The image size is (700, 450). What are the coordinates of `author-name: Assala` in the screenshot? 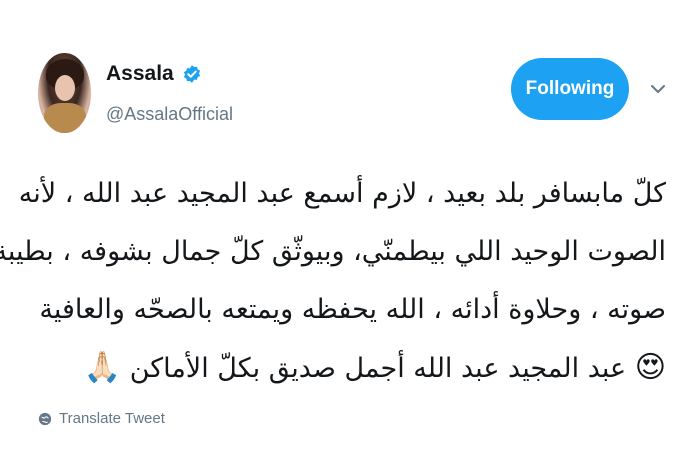 It's located at (140, 74).